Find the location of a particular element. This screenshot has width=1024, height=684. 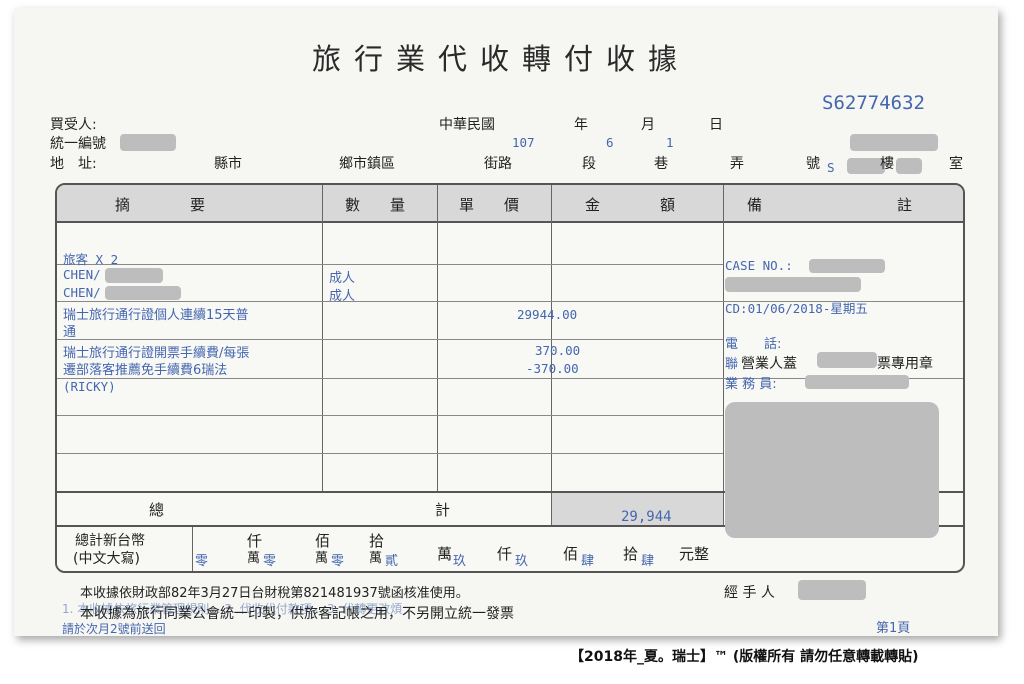

addr-floor: 樓 is located at coordinates (887, 164).